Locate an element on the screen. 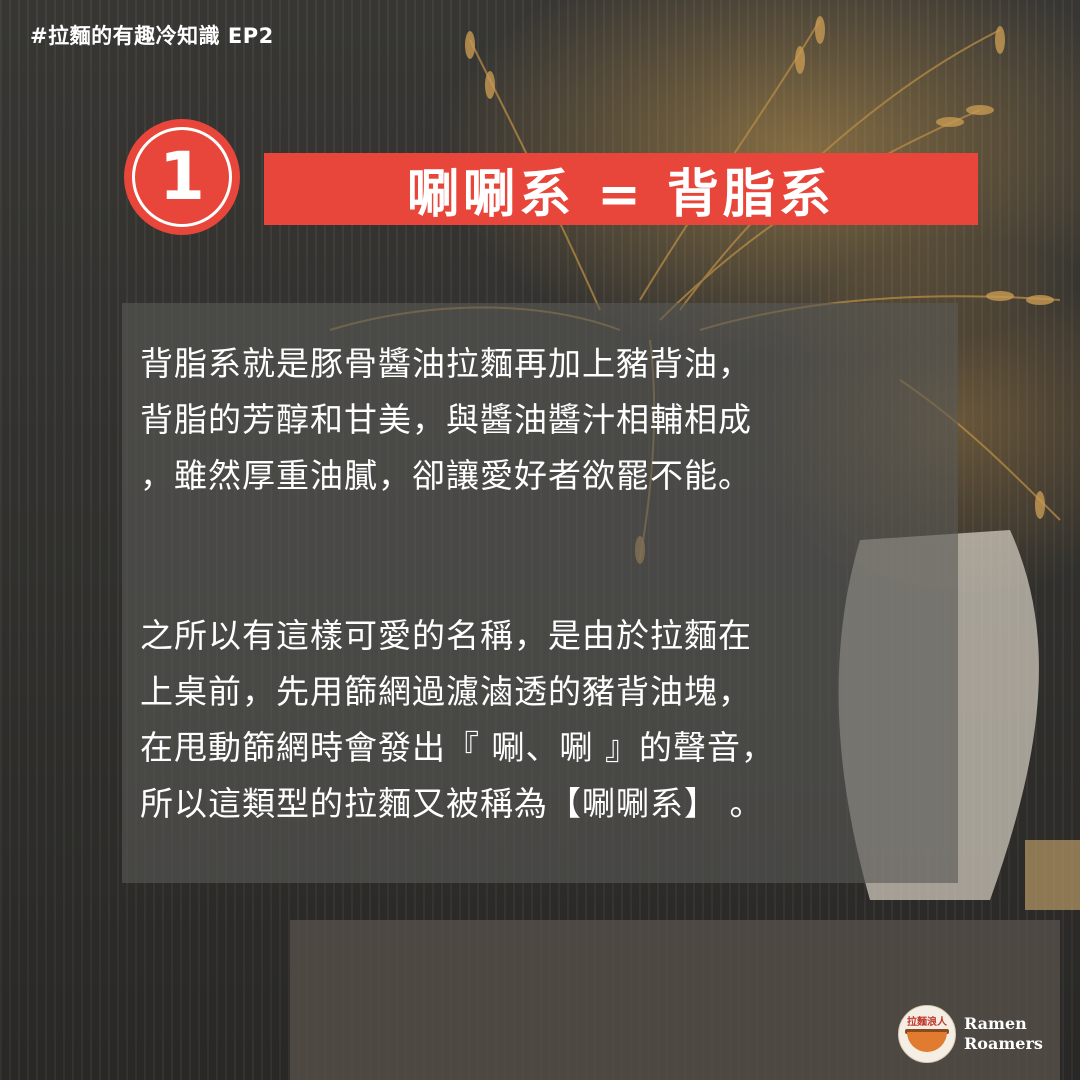 This screenshot has width=1080, height=1080. number-badge-text: 1 is located at coordinates (182, 176).